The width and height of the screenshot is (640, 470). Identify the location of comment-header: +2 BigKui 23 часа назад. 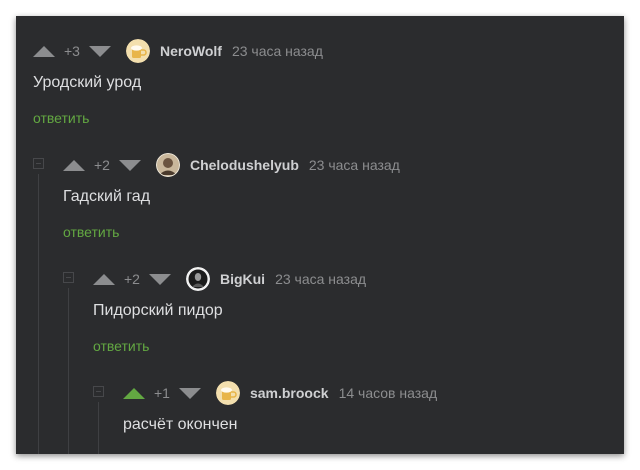
(229, 279).